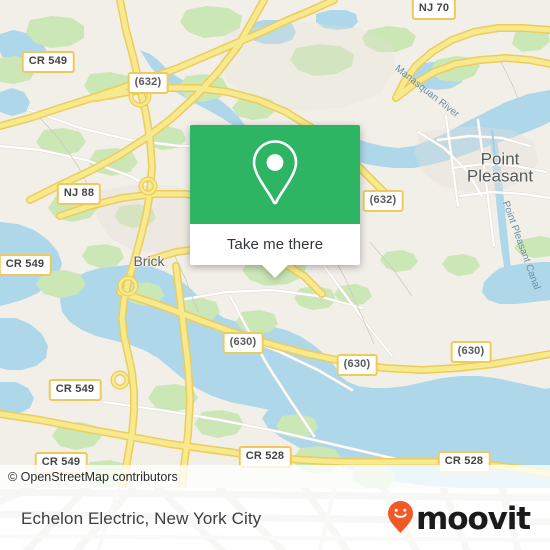 The image size is (550, 550). Describe the element at coordinates (275, 271) in the screenshot. I see `popup-pointer-arrow` at that location.